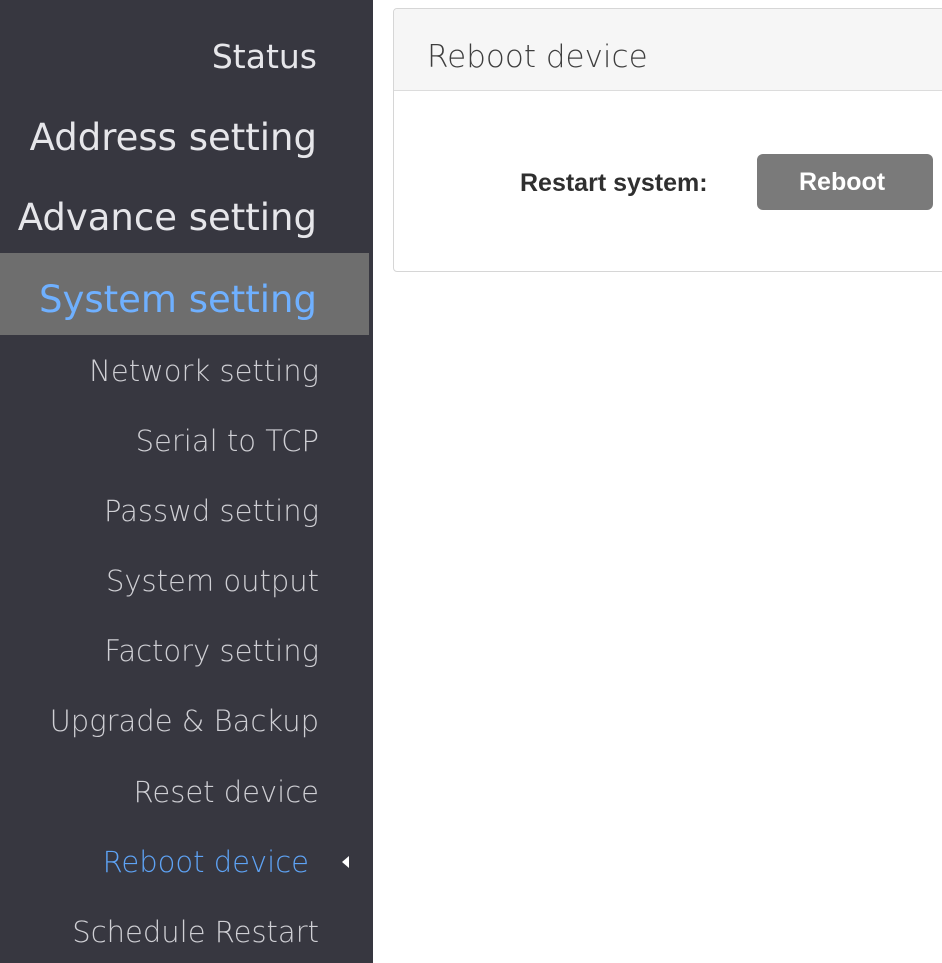 Image resolution: width=942 pixels, height=963 pixels. Describe the element at coordinates (184, 294) in the screenshot. I see `sidebar-item-system-setting: System setting` at that location.